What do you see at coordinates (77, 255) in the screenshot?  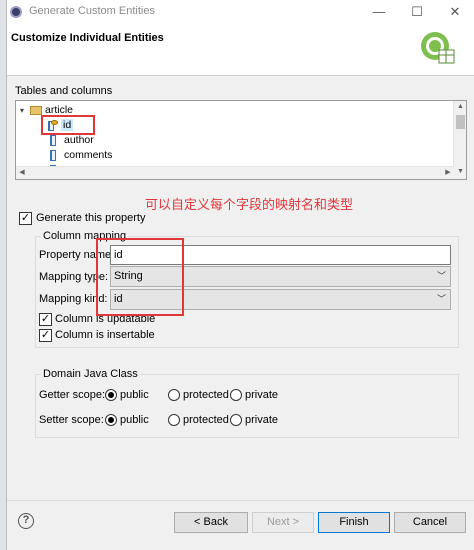 I see `property-name-label: Property name:` at bounding box center [77, 255].